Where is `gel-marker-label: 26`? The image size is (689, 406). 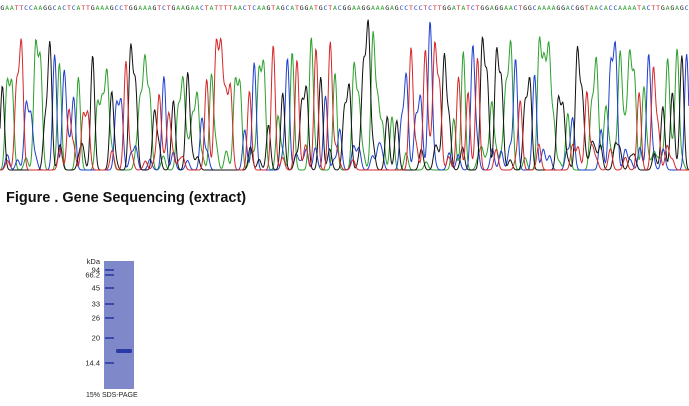 gel-marker-label: 26 is located at coordinates (96, 318).